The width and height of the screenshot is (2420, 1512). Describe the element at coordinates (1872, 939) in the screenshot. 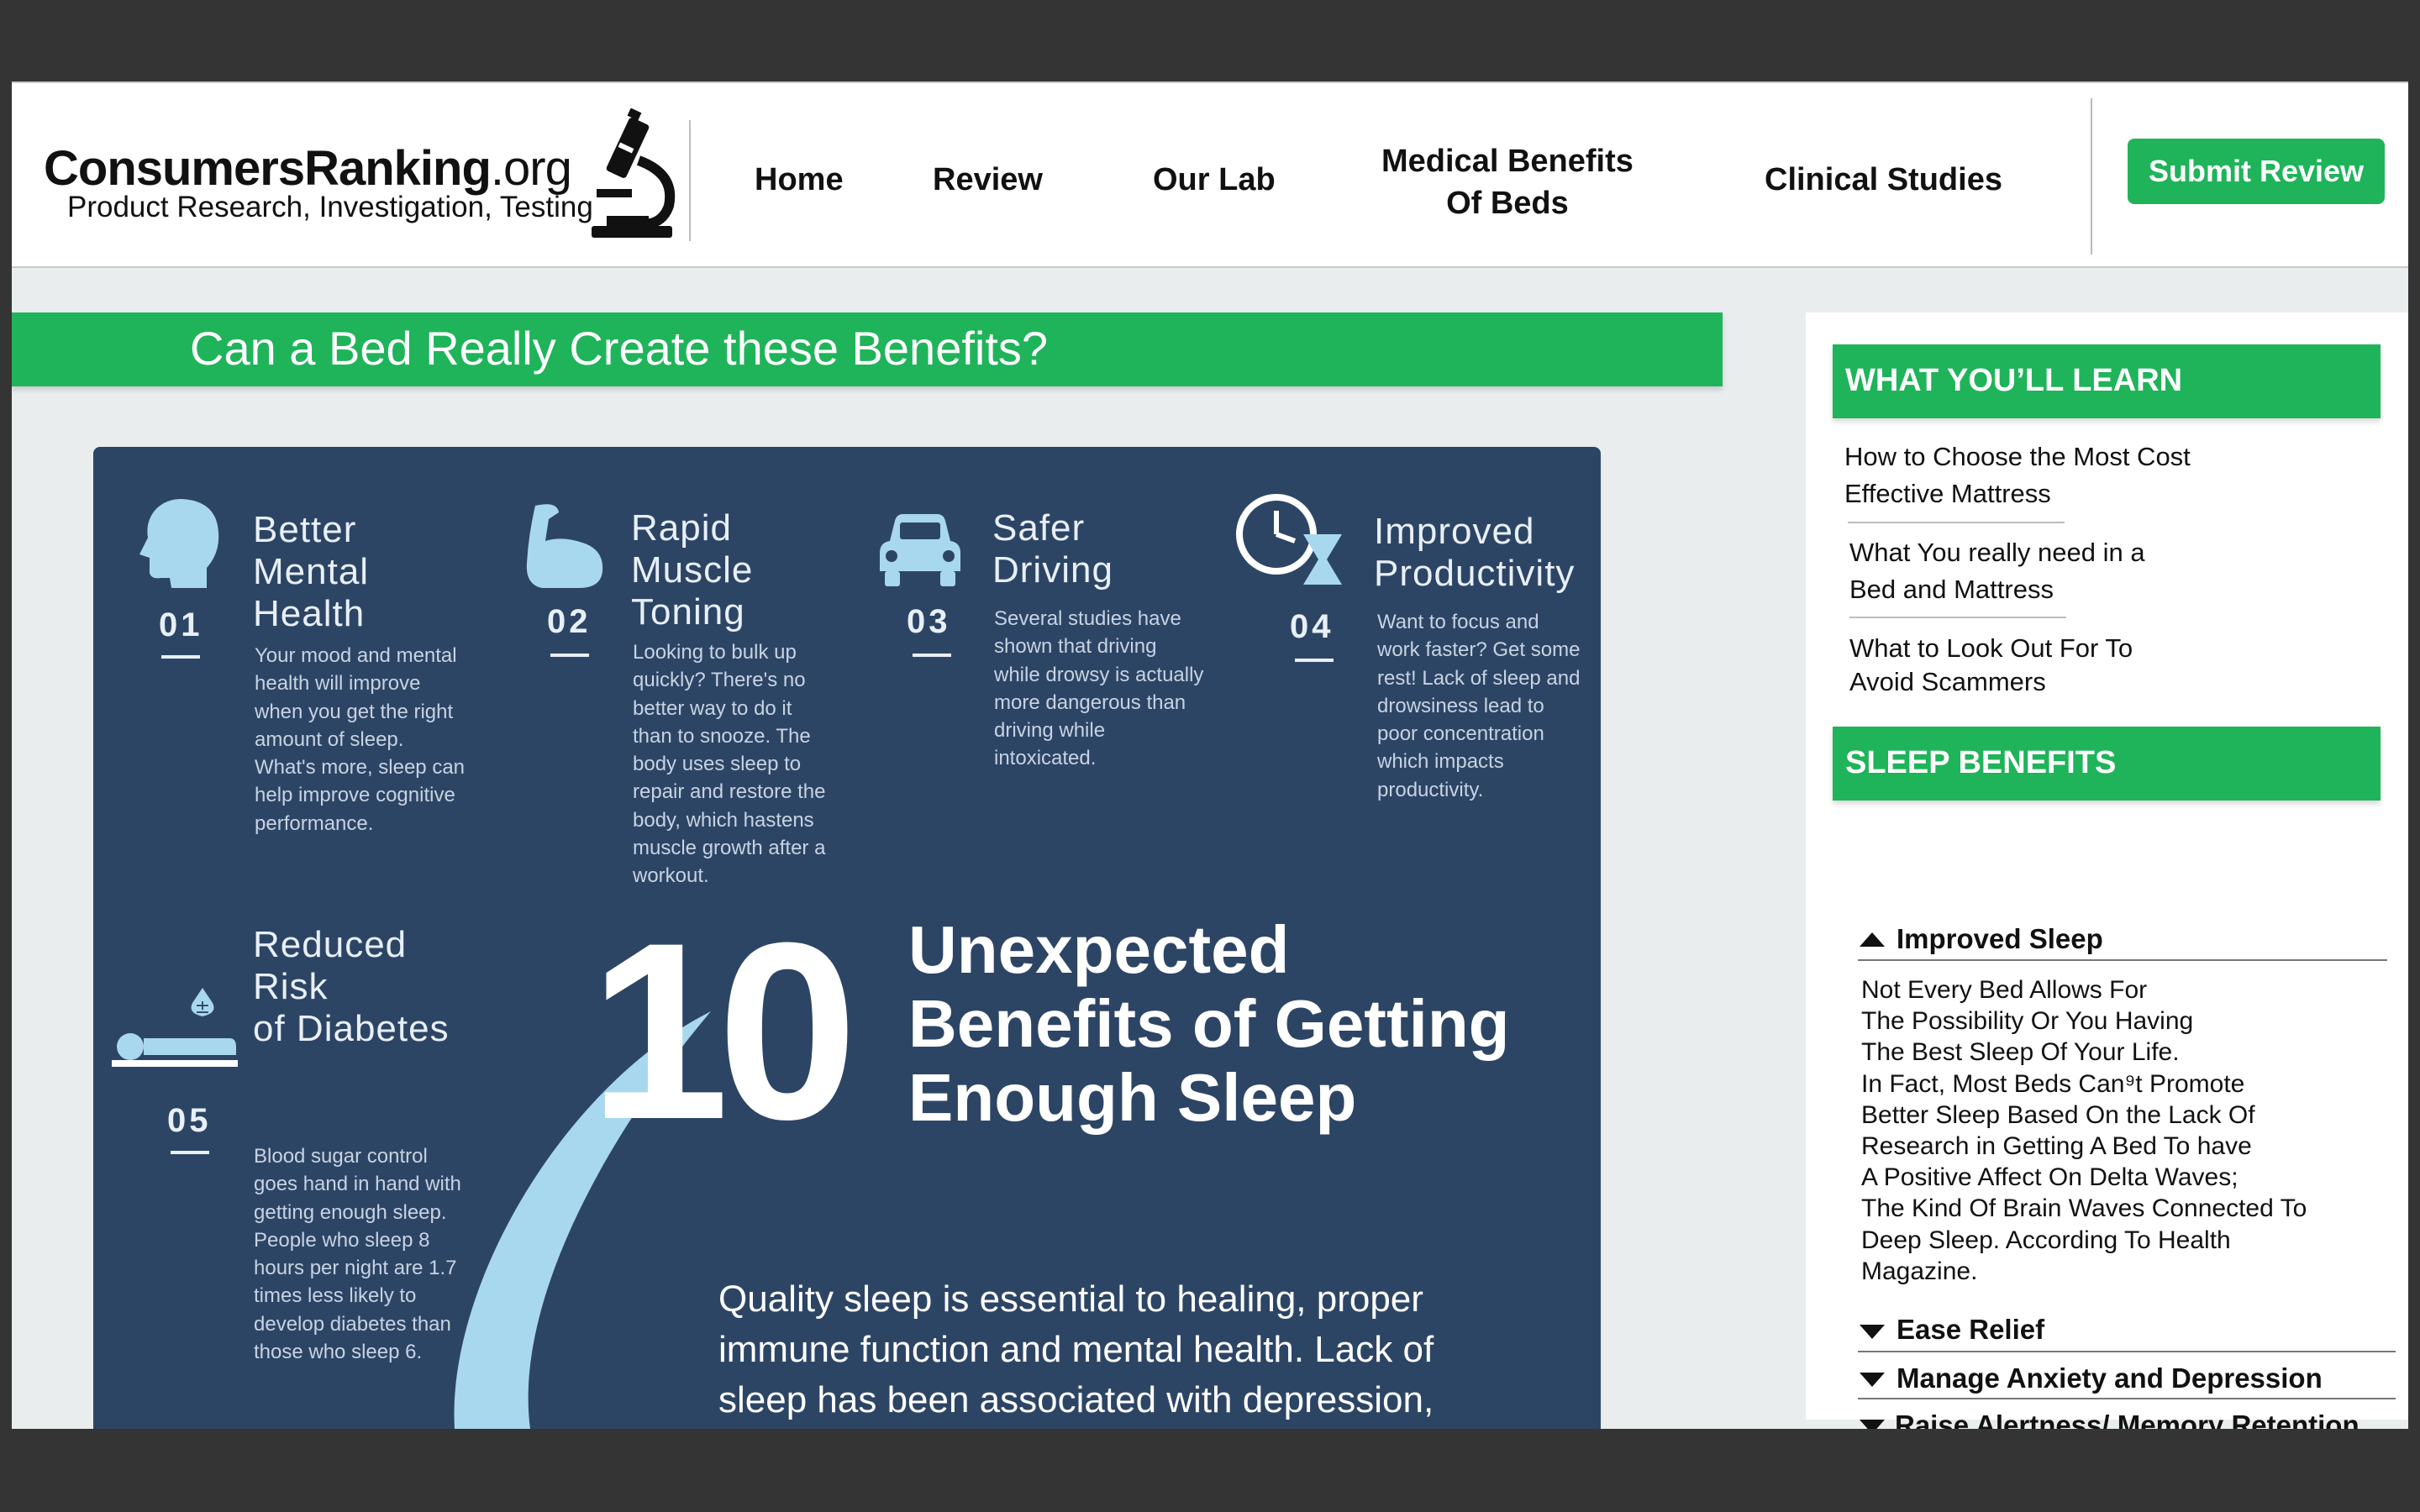

I see `collapse-triangle-icon` at that location.